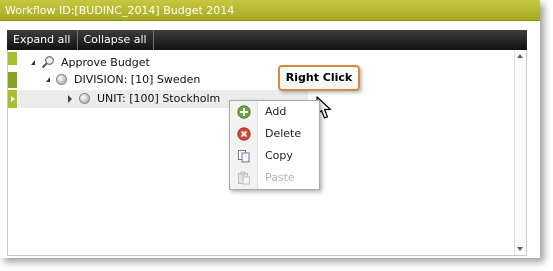 Image resolution: width=553 pixels, height=271 pixels. Describe the element at coordinates (520, 56) in the screenshot. I see `scroll-up-icon` at that location.